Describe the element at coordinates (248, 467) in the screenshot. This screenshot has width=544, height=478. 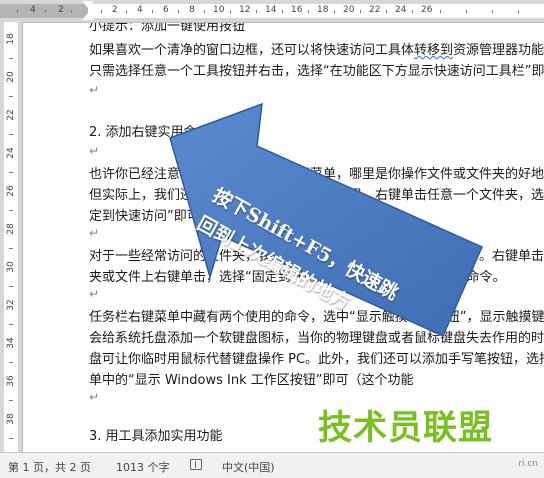
I see `language-indicator: 中文(中国)` at that location.